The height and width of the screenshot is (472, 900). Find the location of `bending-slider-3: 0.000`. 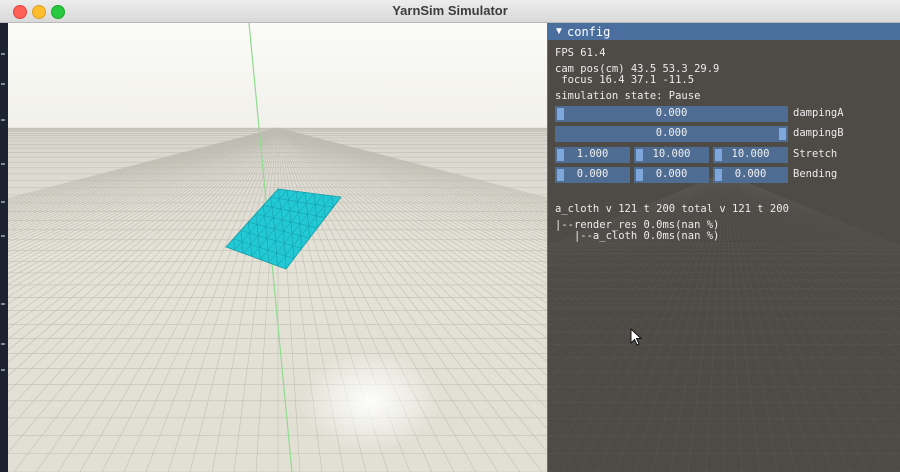

bending-slider-3: 0.000 is located at coordinates (750, 175).